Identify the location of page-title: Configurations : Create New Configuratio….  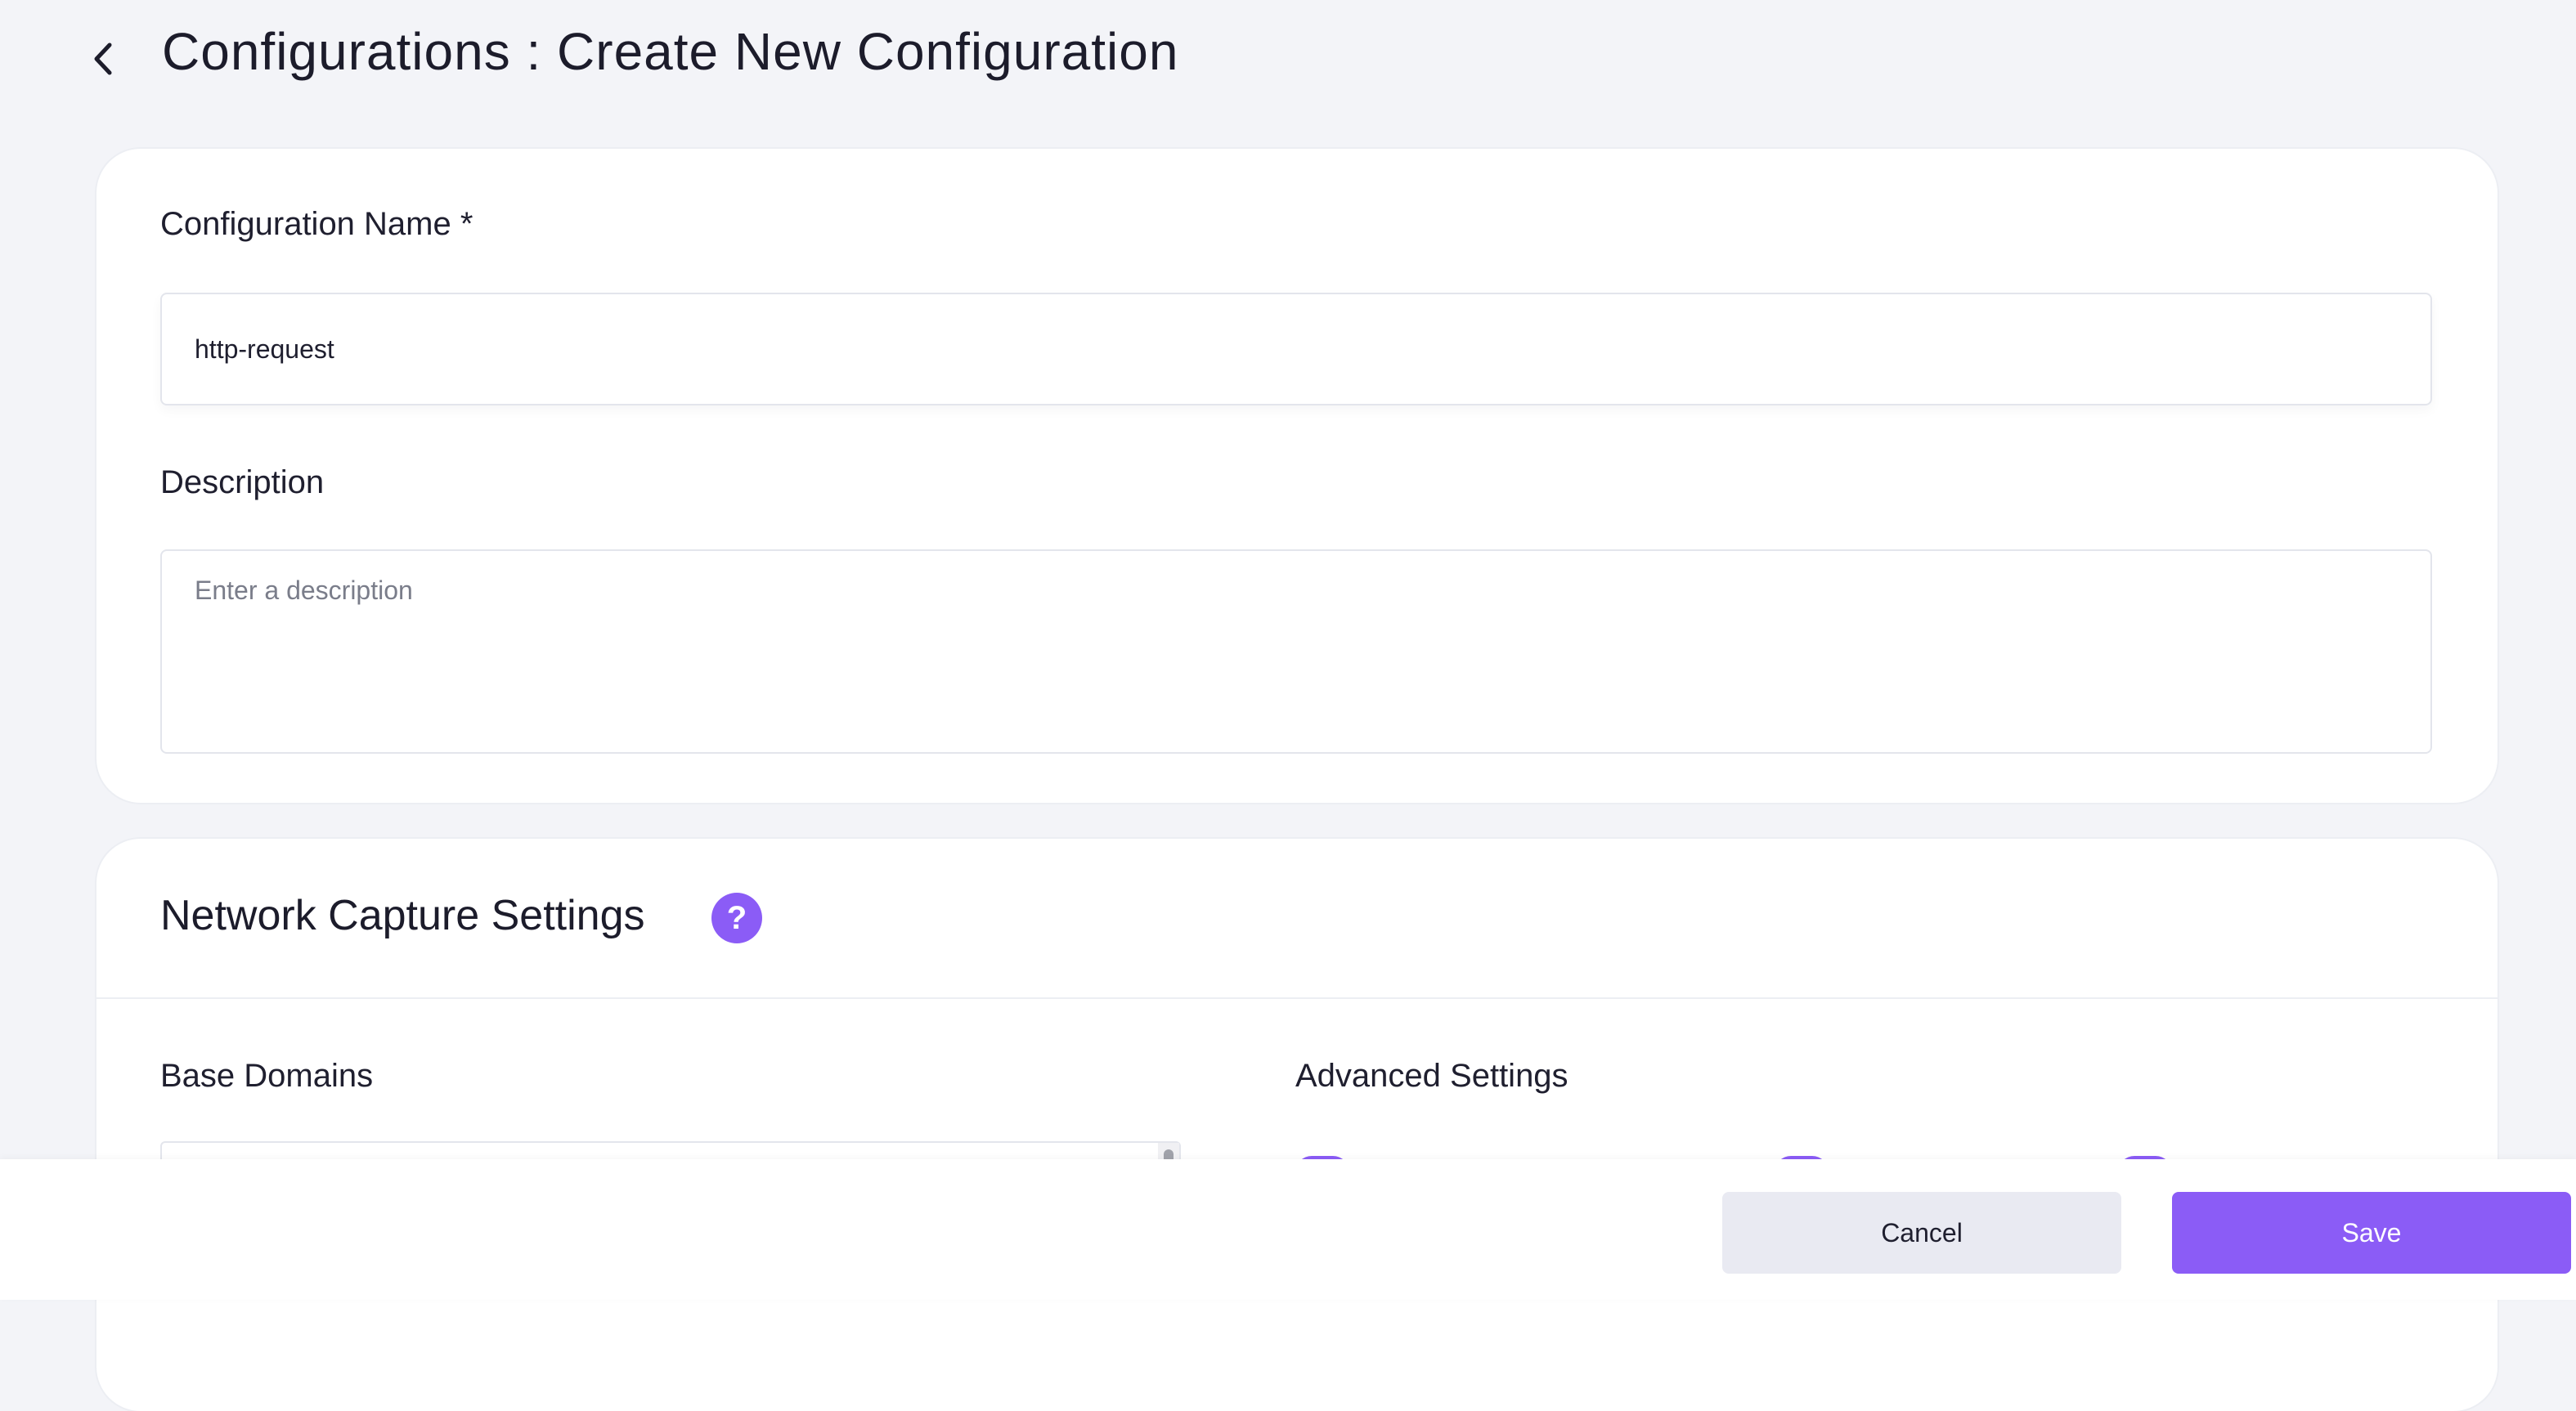
(671, 51).